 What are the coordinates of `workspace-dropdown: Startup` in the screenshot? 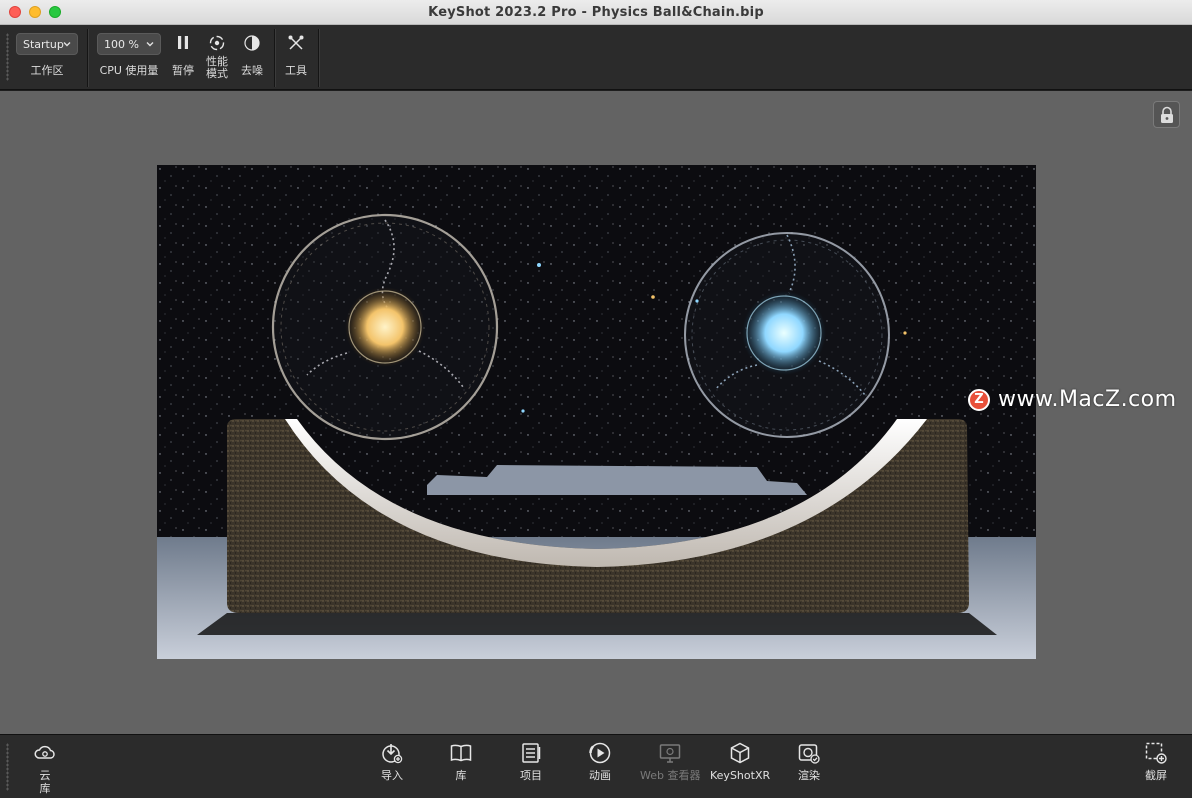 It's located at (47, 44).